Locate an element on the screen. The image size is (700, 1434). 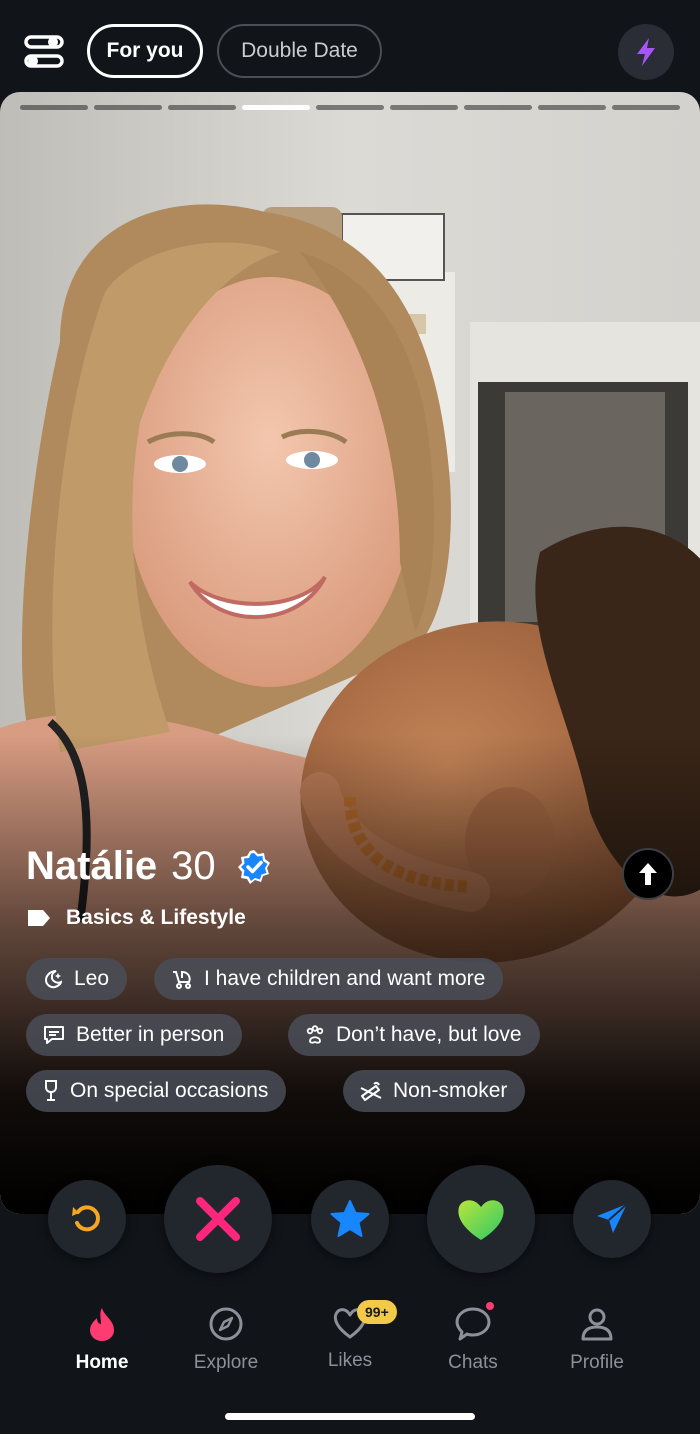
moon-icon is located at coordinates (53, 979).